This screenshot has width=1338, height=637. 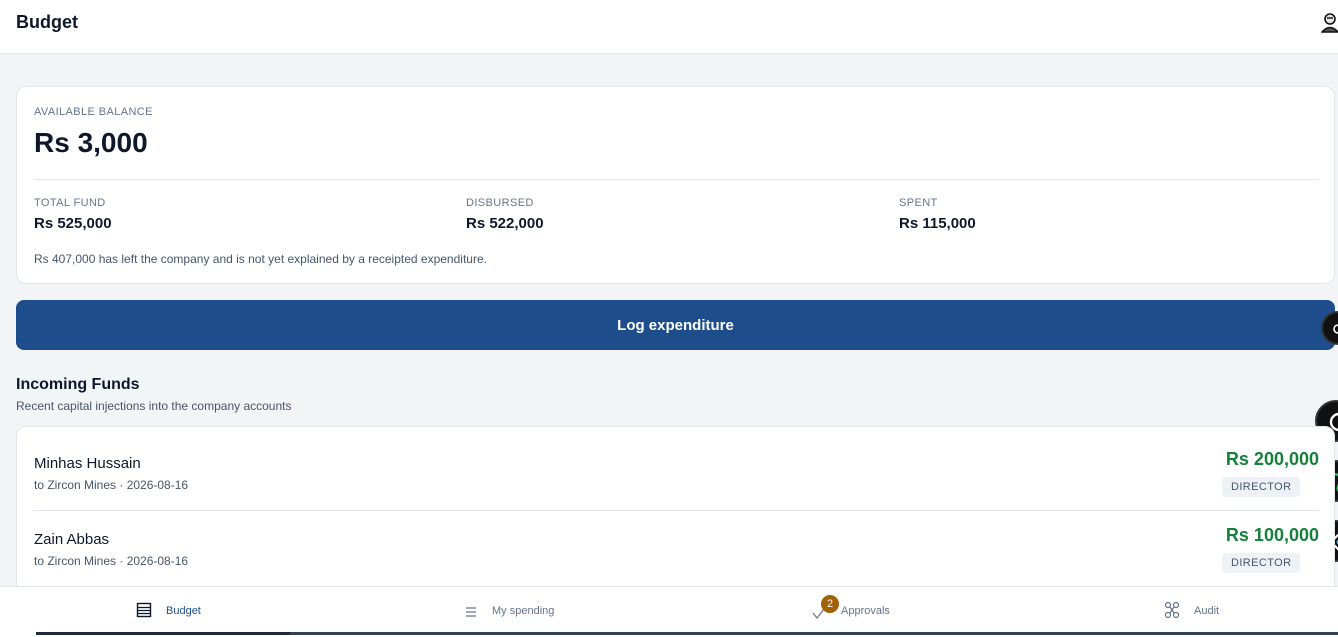 What do you see at coordinates (70, 203) in the screenshot?
I see `stat-label: TOTAL FUND` at bounding box center [70, 203].